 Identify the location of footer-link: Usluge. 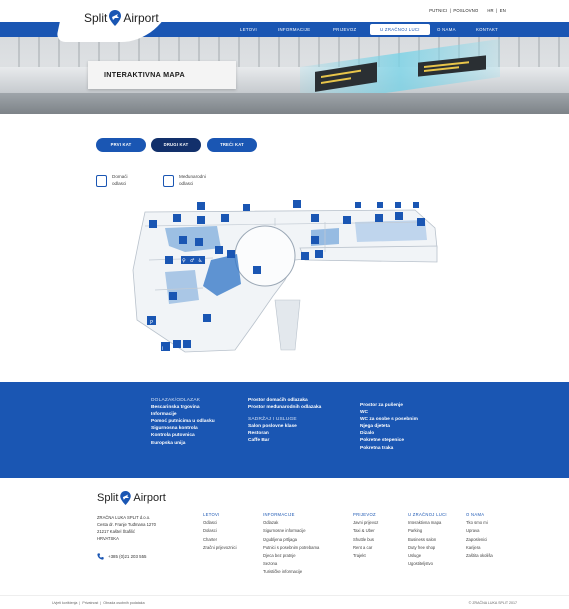
(427, 556).